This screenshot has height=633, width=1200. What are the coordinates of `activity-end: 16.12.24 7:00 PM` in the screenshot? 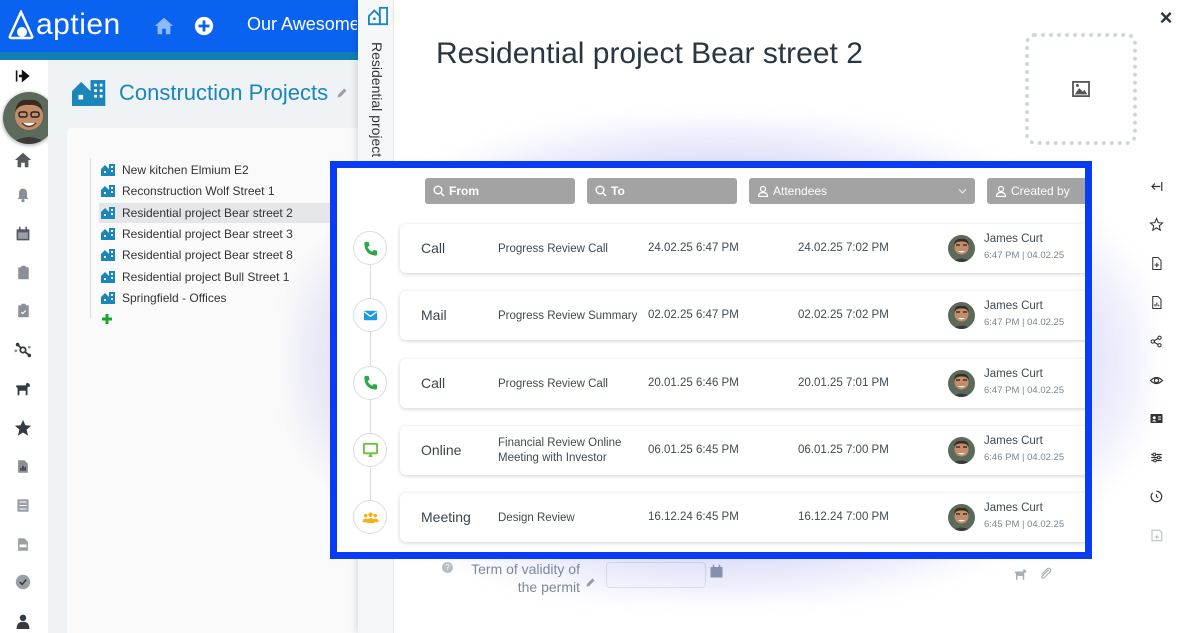 It's located at (843, 517).